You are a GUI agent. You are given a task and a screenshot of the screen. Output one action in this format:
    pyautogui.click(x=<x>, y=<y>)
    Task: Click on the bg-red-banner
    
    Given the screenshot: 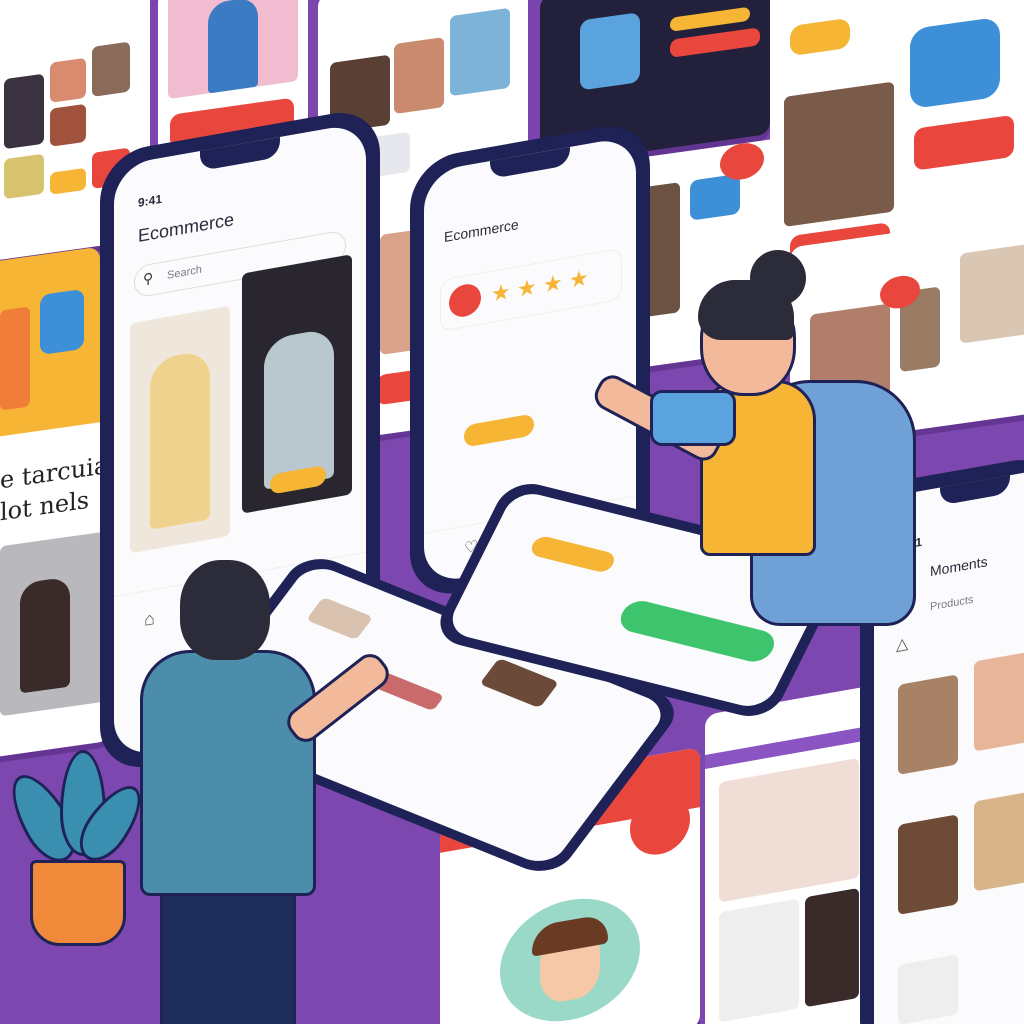 What is the action you would take?
    pyautogui.click(x=964, y=142)
    